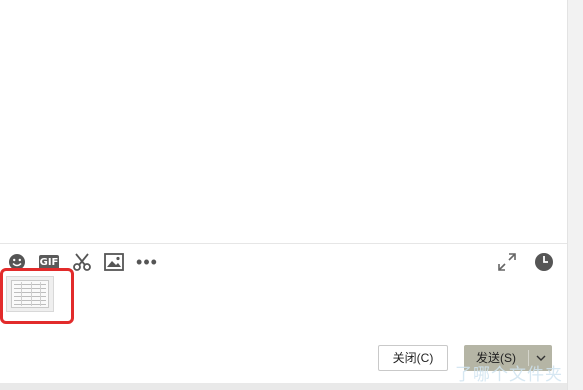  Describe the element at coordinates (507, 262) in the screenshot. I see `expand-icon` at that location.